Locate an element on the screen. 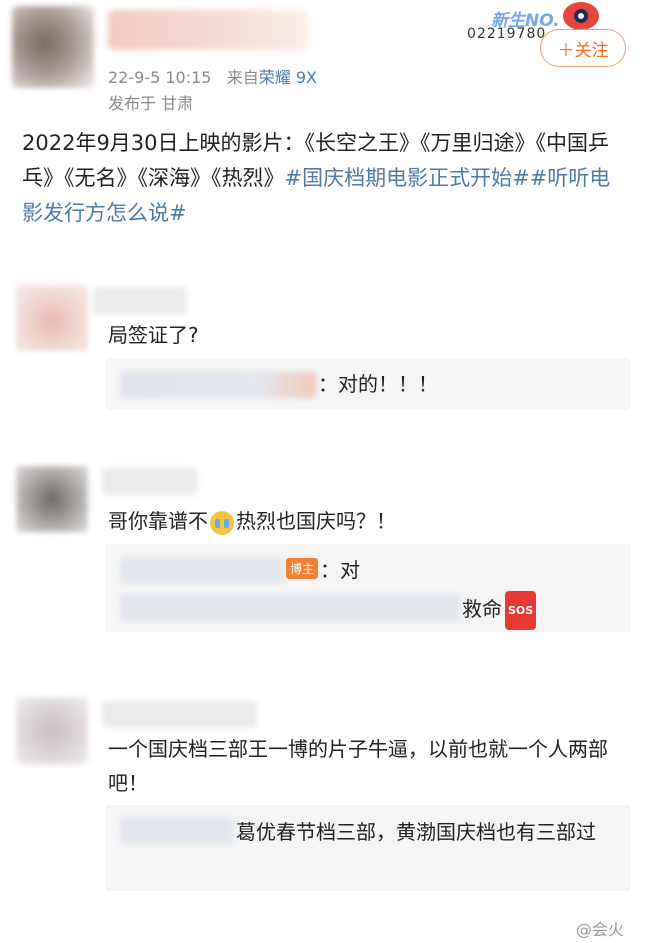 The height and width of the screenshot is (943, 650). reply-box: ：对的！！！ is located at coordinates (368, 384).